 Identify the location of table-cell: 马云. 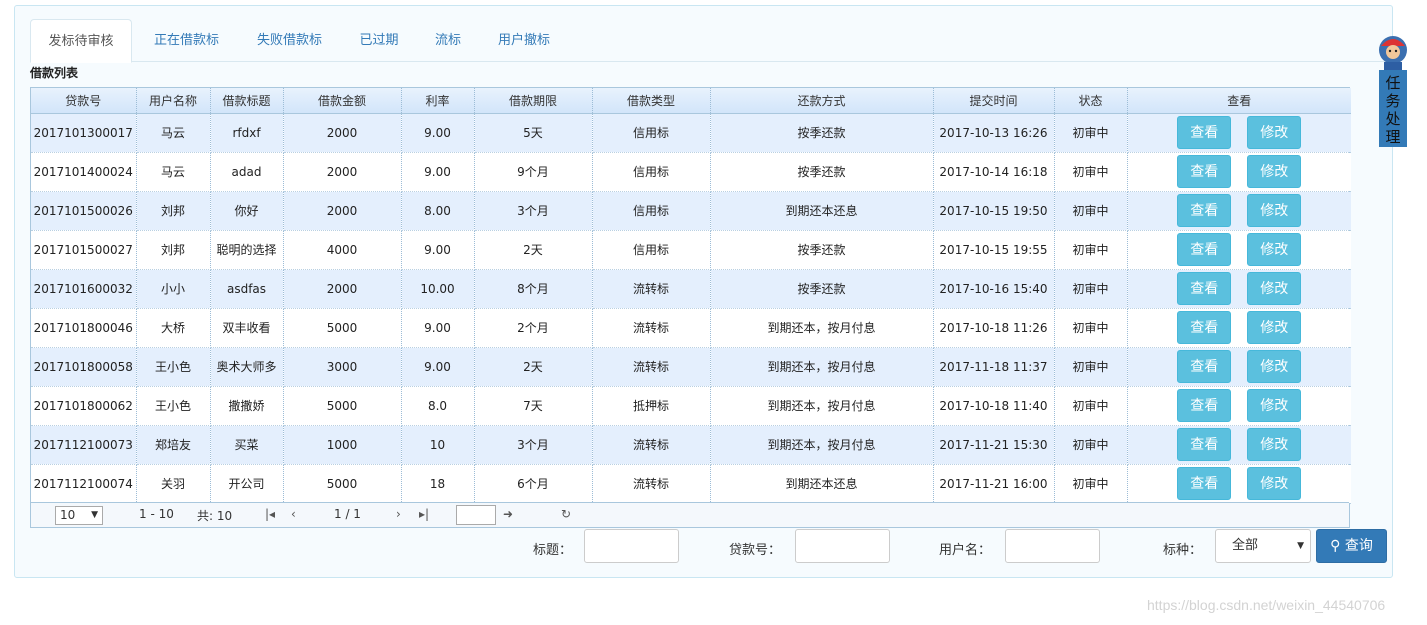
(173, 172).